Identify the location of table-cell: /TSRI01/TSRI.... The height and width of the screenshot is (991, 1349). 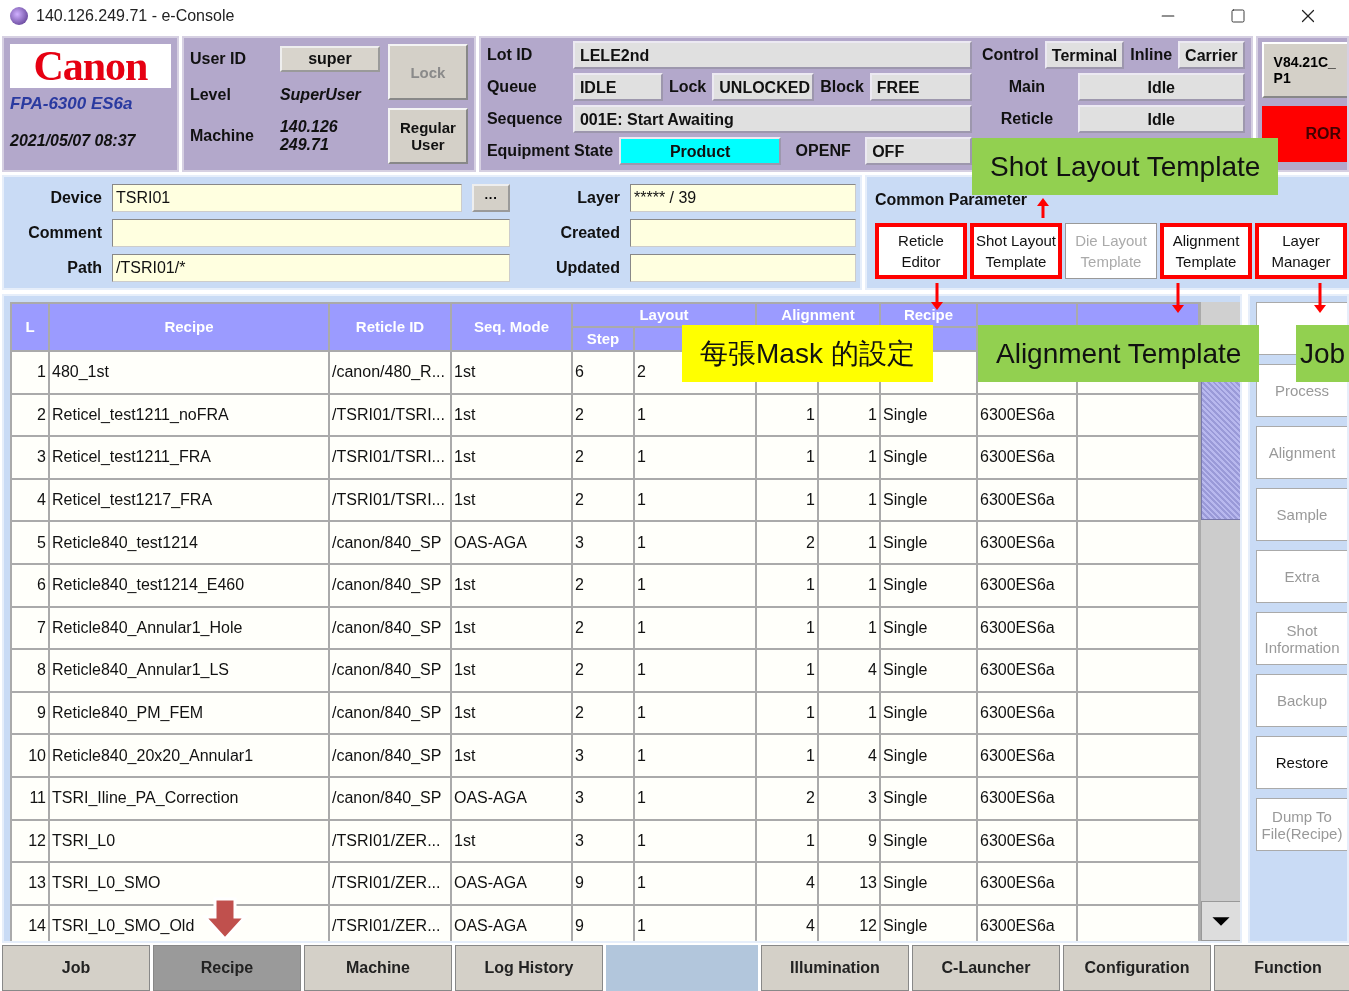
(390, 415).